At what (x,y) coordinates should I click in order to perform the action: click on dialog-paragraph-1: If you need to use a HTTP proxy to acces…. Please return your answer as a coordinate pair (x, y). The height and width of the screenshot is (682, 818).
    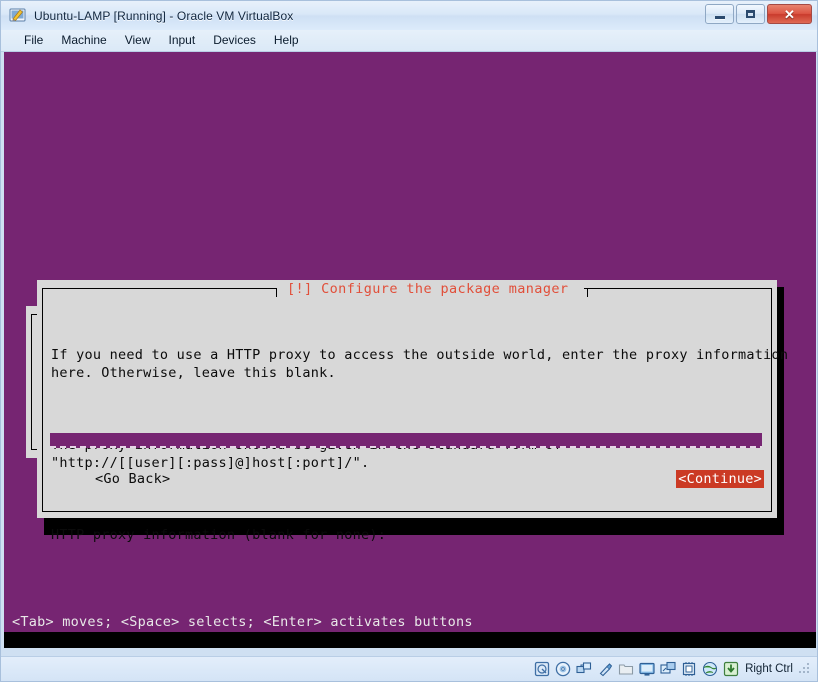
    Looking at the image, I should click on (420, 364).